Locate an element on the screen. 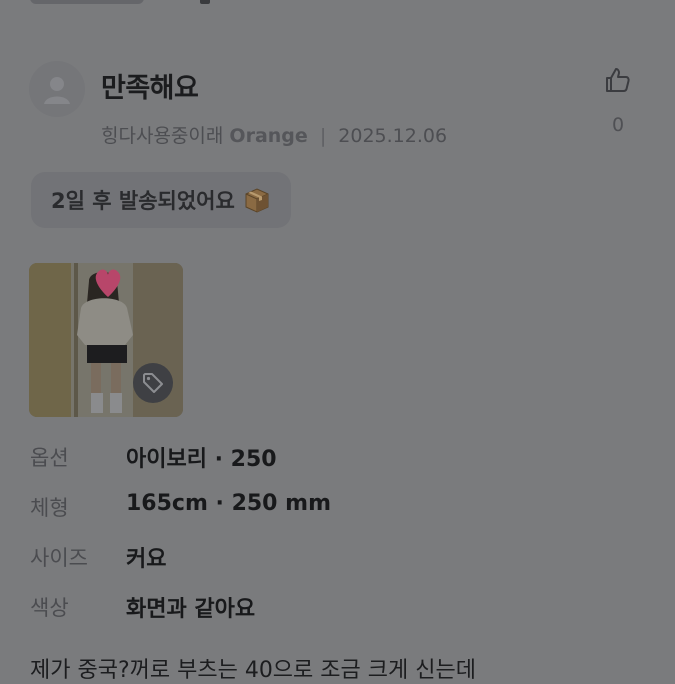  review-author: 힝다사용중이래 is located at coordinates (162, 136).